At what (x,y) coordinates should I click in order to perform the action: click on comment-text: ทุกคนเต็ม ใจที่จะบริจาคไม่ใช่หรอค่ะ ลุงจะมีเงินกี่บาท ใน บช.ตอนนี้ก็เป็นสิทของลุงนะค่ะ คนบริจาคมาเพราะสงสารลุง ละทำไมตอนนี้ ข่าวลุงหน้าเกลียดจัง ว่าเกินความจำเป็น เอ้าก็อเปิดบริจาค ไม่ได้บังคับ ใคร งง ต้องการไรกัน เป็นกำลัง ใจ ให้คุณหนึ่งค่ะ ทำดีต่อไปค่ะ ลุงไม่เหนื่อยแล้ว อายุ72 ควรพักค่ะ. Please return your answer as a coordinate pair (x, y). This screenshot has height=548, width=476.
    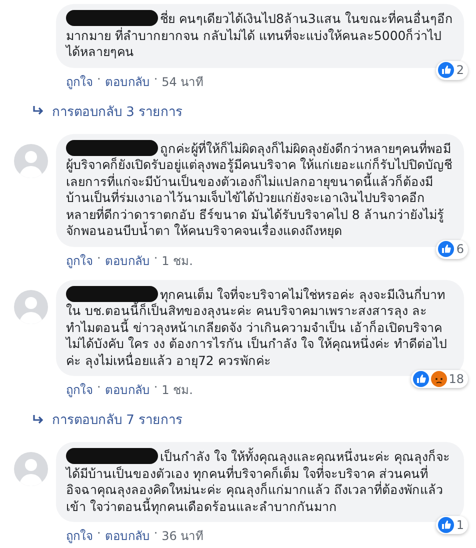
    Looking at the image, I should click on (257, 327).